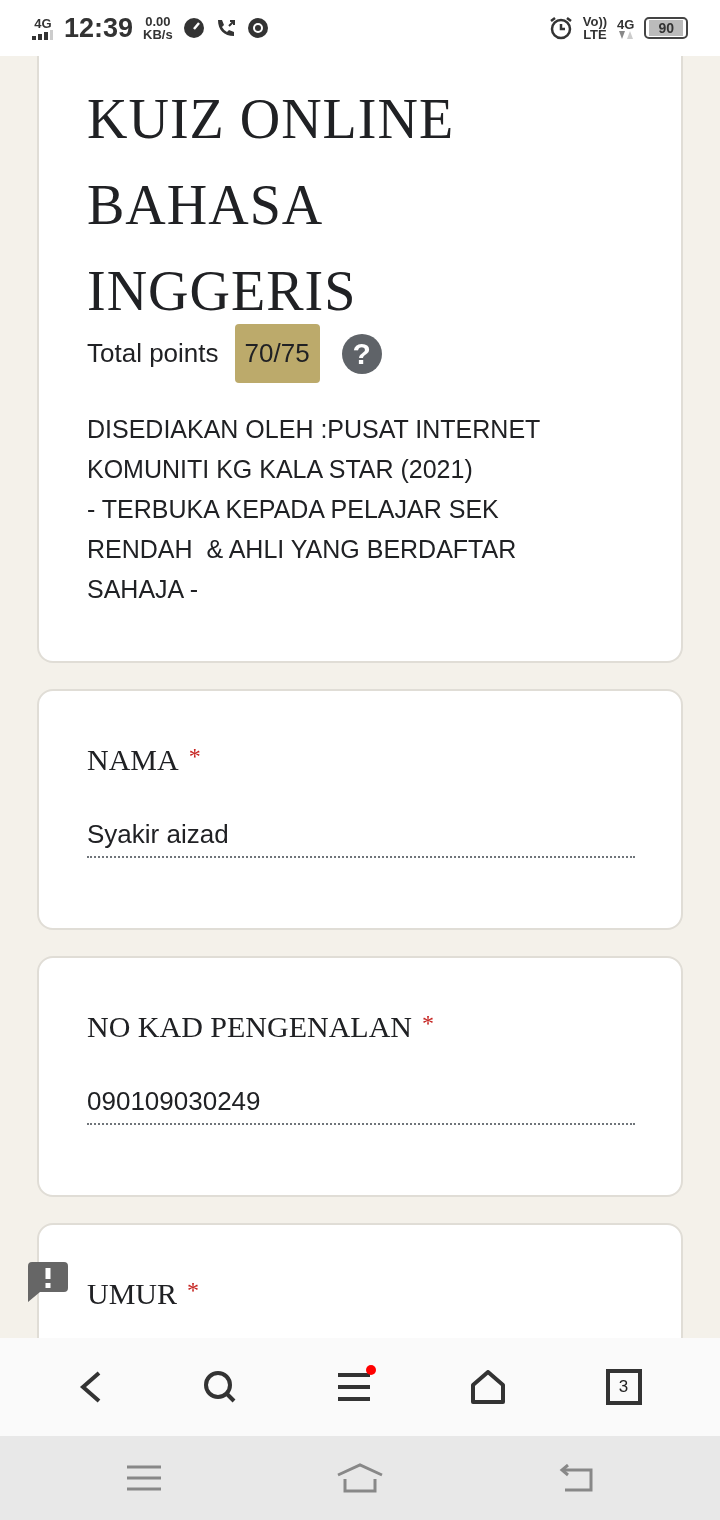 This screenshot has width=720, height=1520. I want to click on volte-label: Vo)), so click(595, 21).